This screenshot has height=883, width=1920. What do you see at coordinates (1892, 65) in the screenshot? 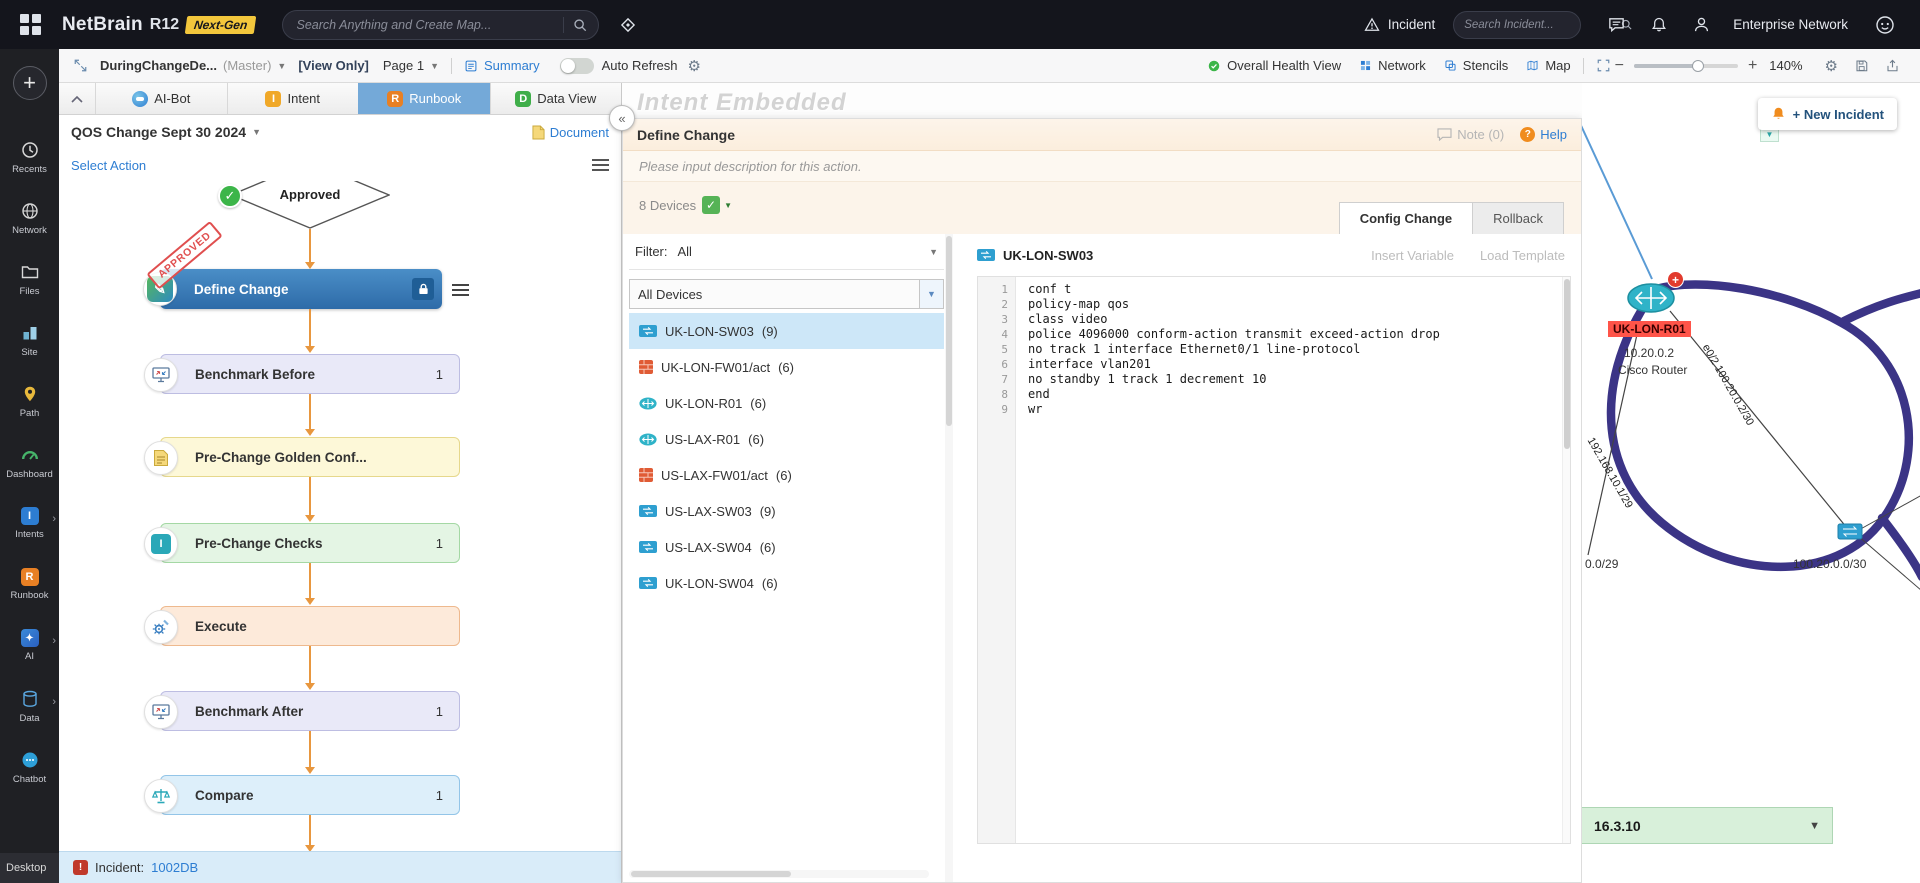
I see `export-share-icon` at bounding box center [1892, 65].